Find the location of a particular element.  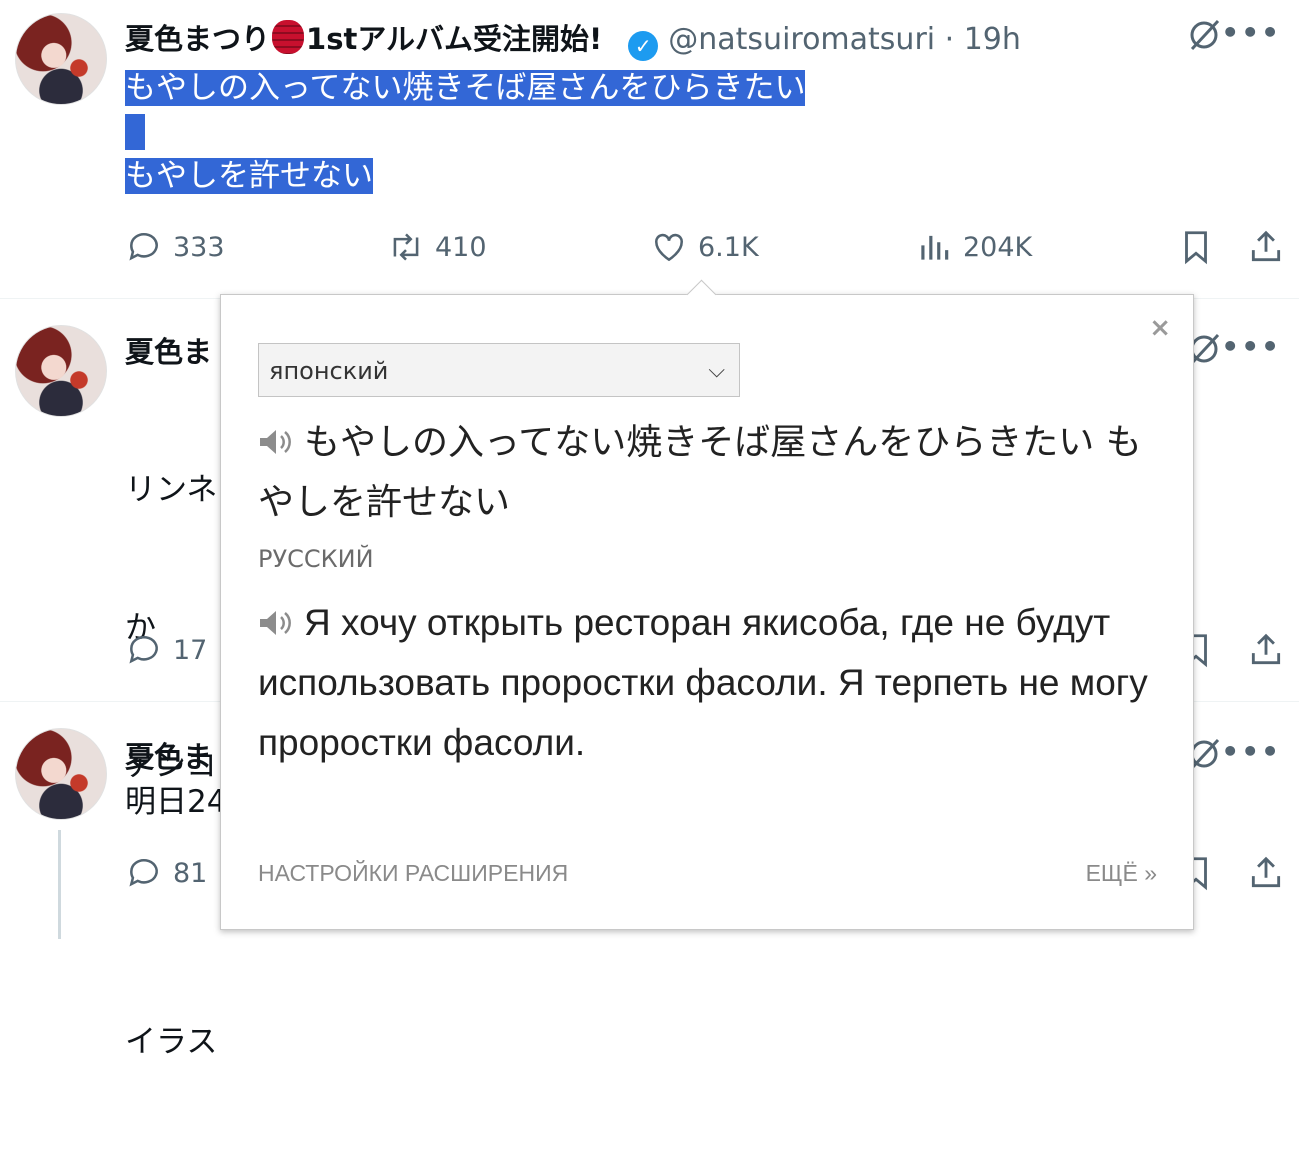

tweet-text: もやしの入ってない焼きそば屋さんをひらきたい もやしを許せない is located at coordinates (465, 132).